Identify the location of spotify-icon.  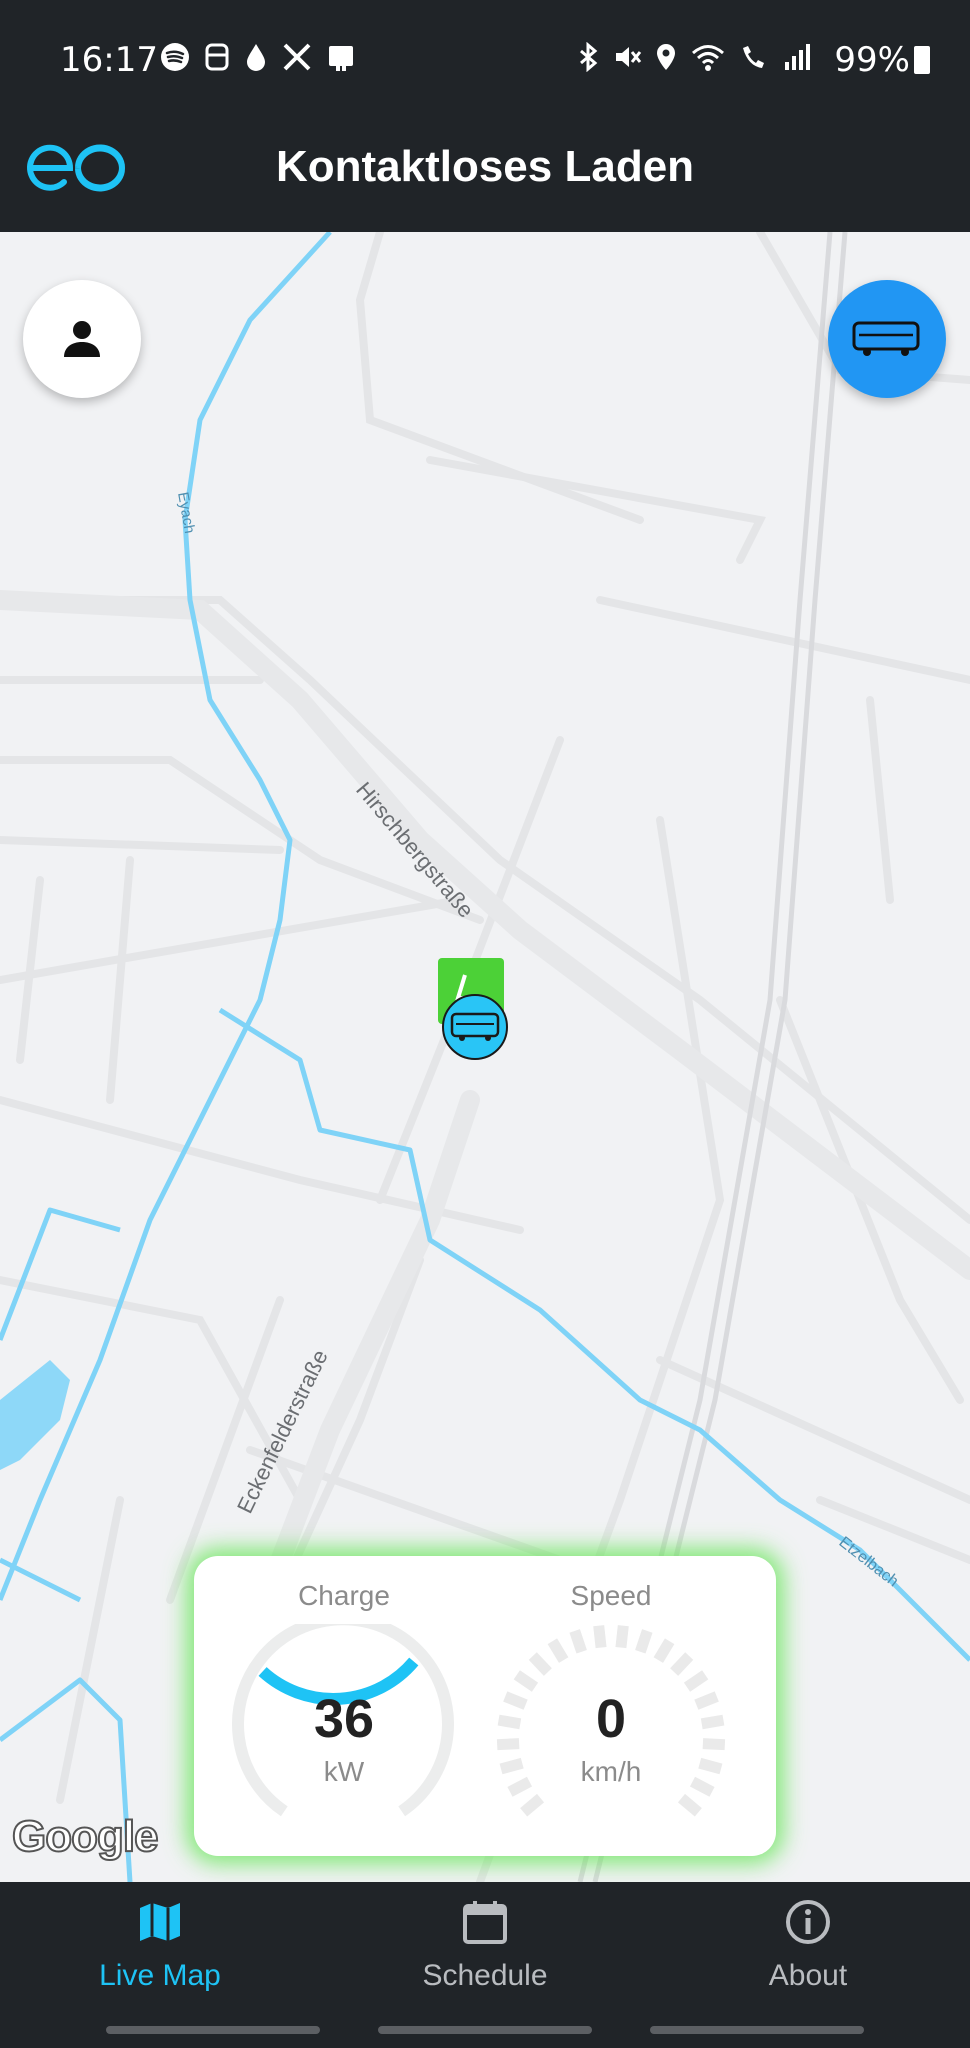
(175, 57).